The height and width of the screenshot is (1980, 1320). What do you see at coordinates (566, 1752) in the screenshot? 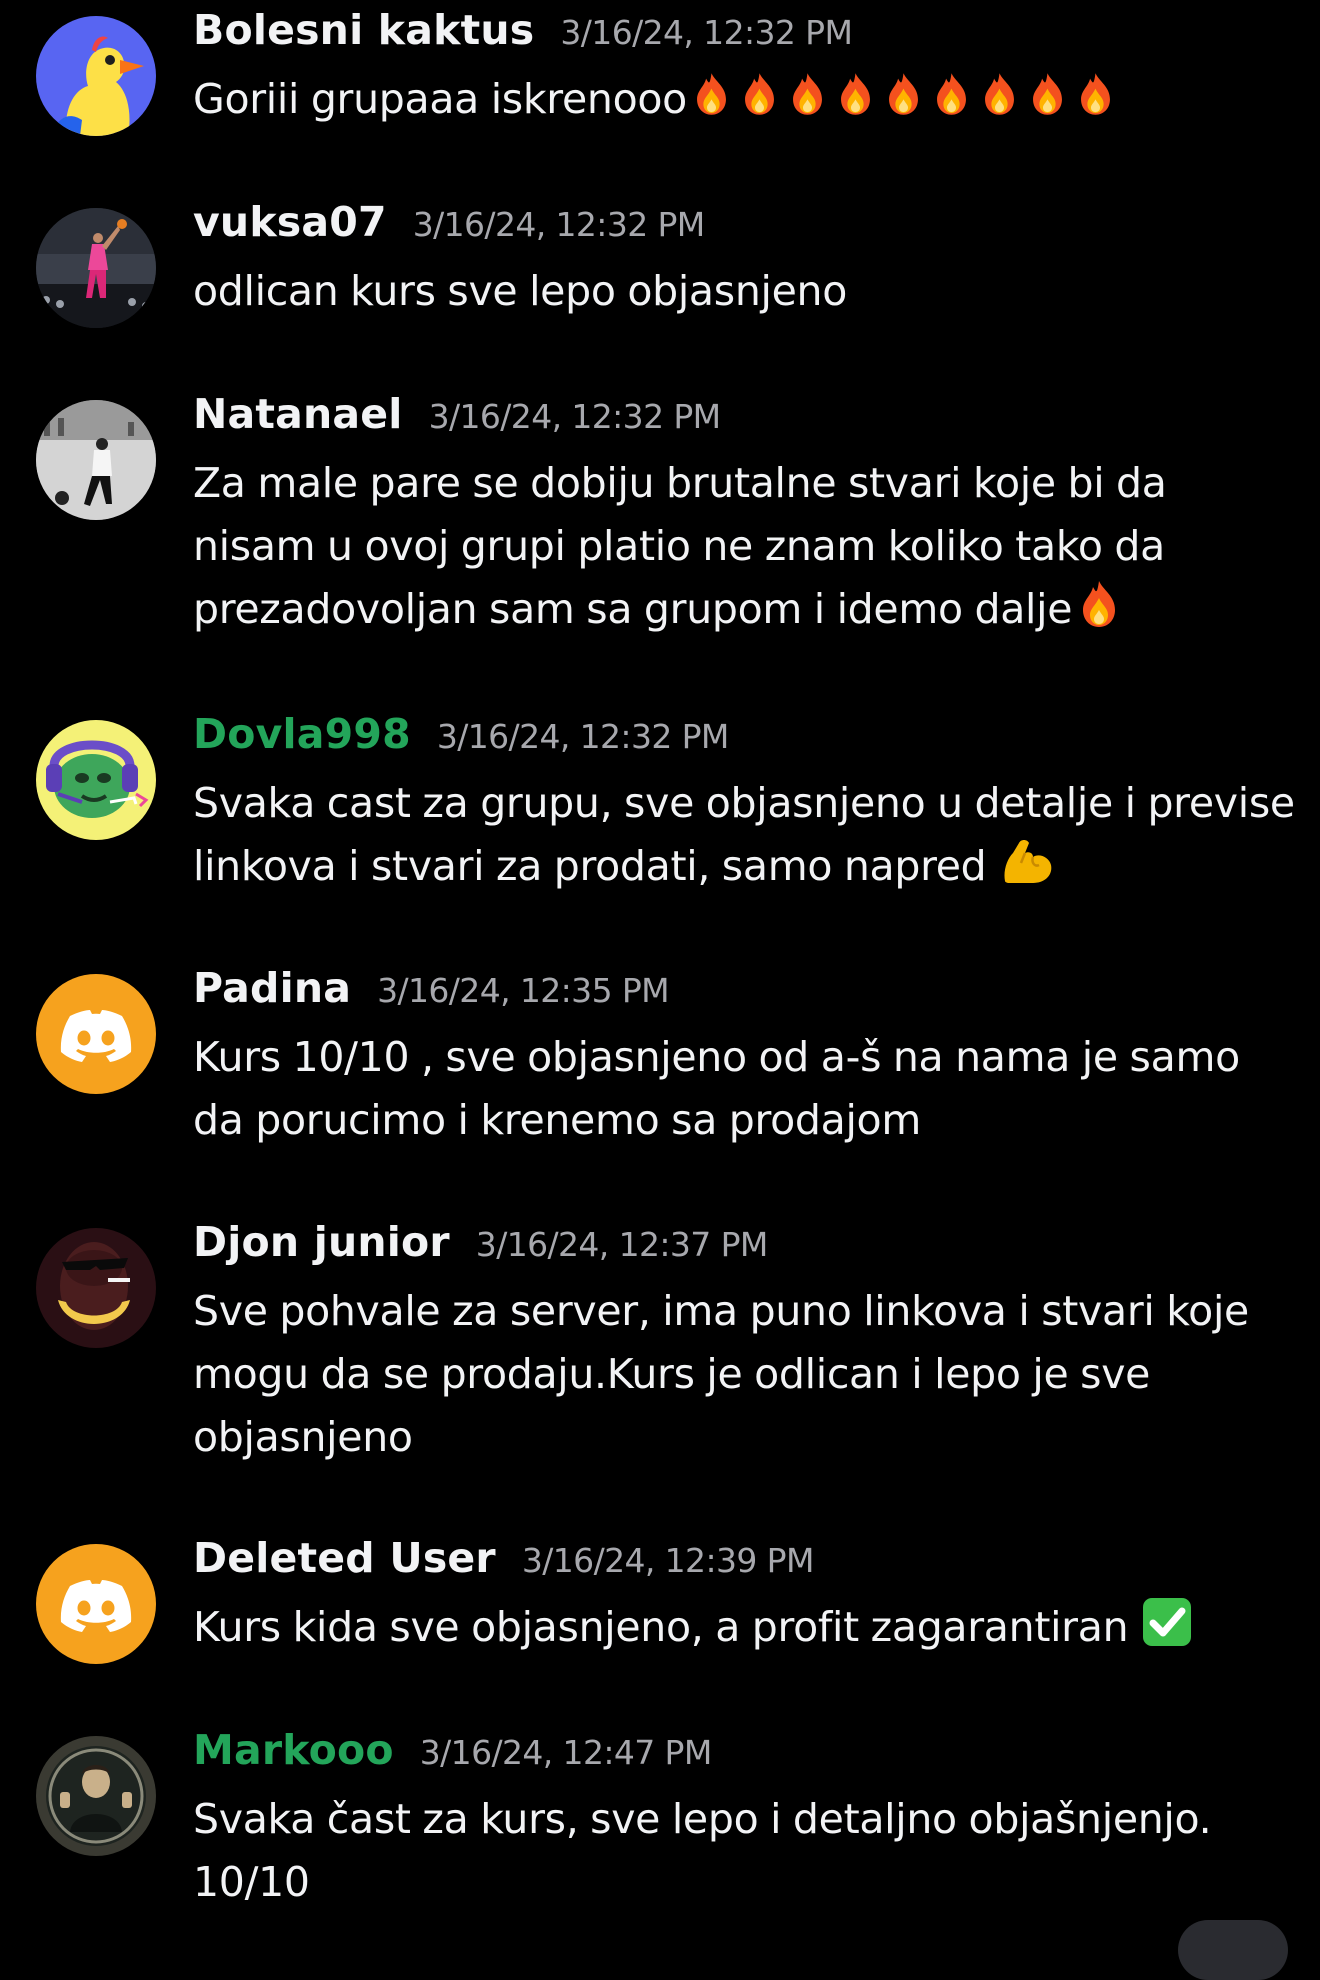
I see `timestamp: 3/16/24, 12:47 PM` at bounding box center [566, 1752].